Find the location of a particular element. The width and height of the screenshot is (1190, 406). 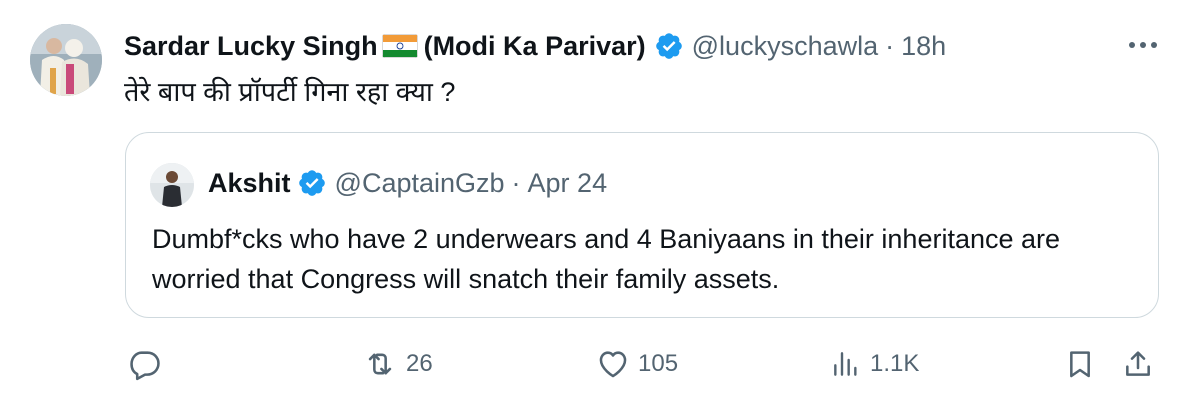

author-name-group: Sardar Lucky Singh (Modi Ka Parivar) is located at coordinates (385, 46).